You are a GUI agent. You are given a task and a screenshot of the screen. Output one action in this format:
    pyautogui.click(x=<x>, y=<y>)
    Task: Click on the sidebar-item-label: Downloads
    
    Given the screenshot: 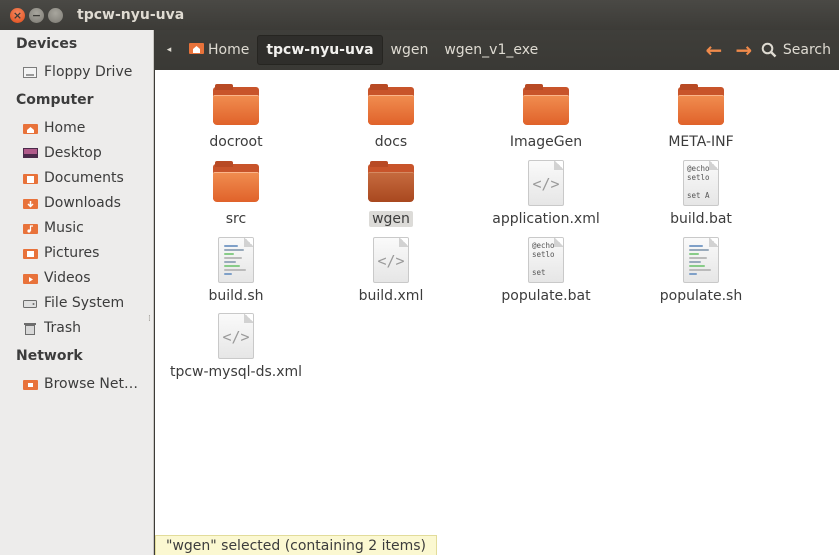 What is the action you would take?
    pyautogui.click(x=82, y=203)
    